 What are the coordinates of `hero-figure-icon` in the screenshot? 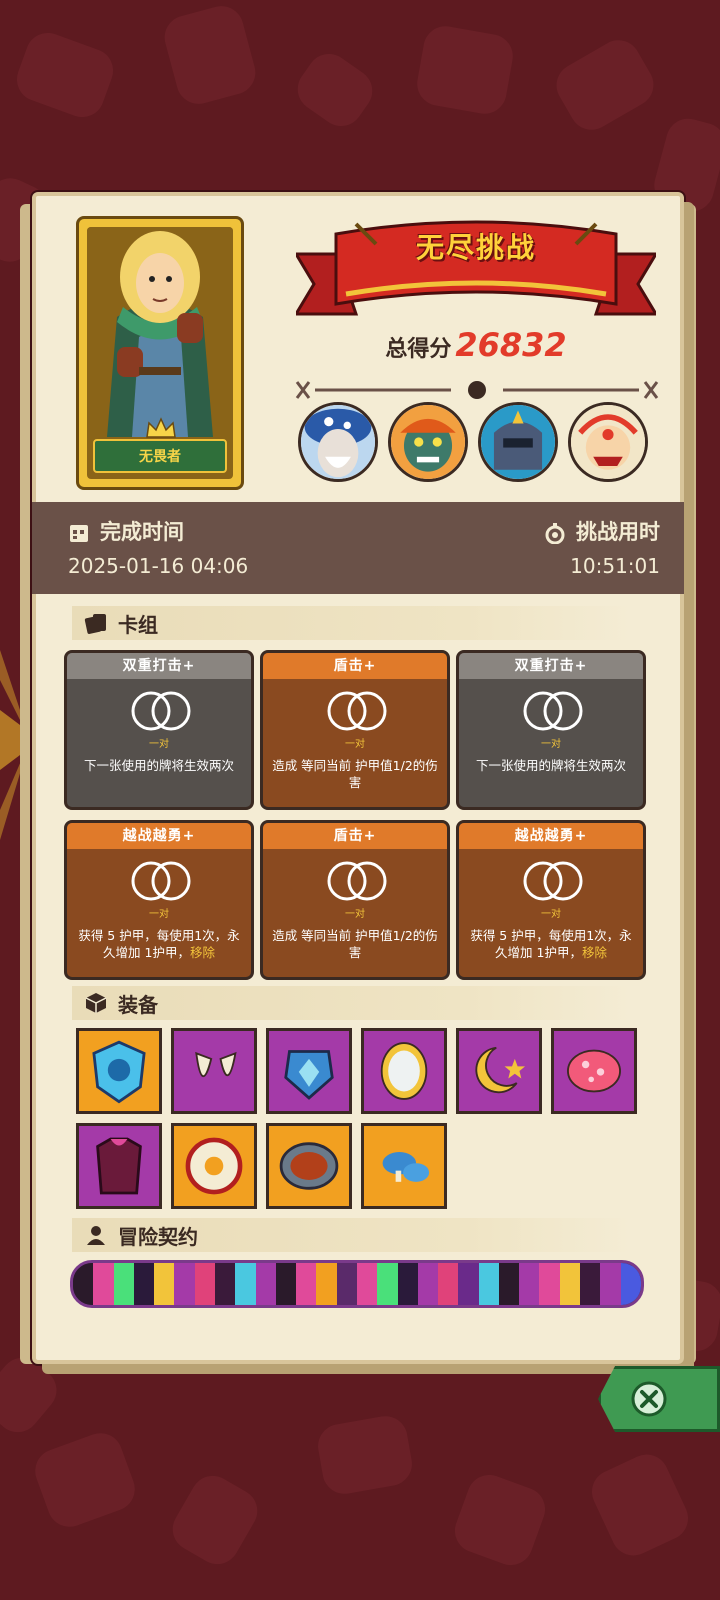 It's located at (160, 332).